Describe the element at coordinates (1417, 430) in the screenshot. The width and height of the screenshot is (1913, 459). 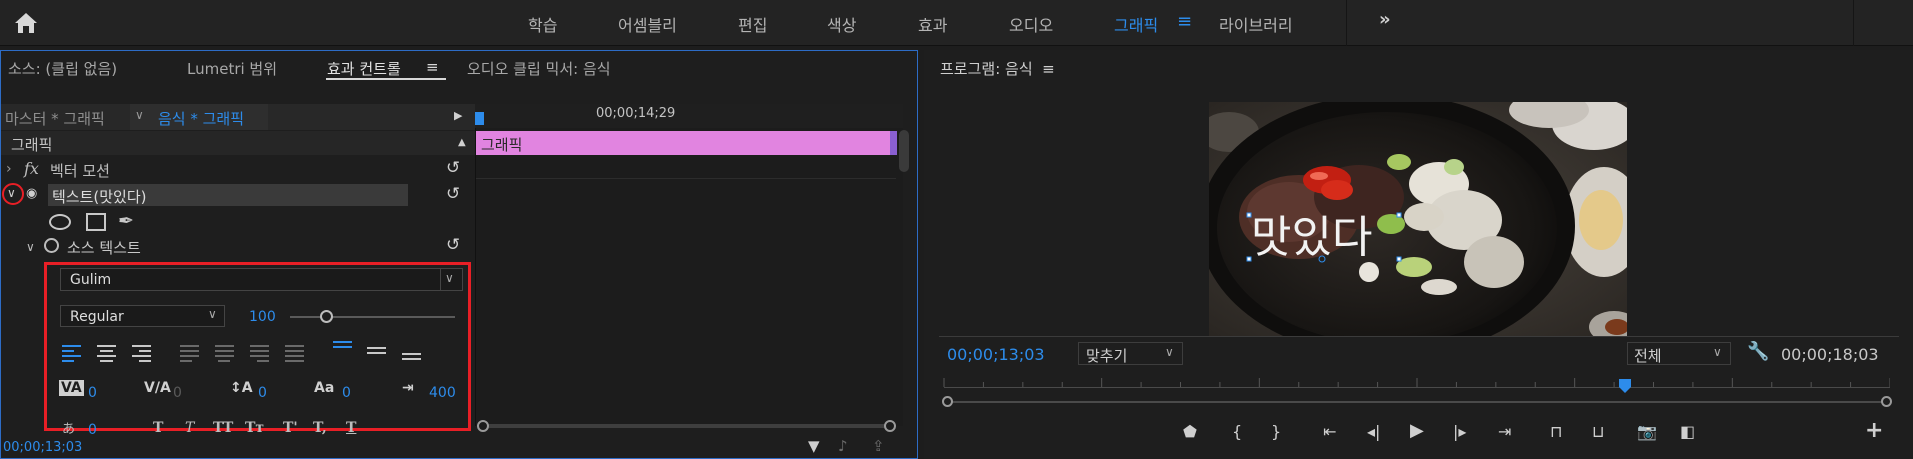
I see `play-icon: ▶` at that location.